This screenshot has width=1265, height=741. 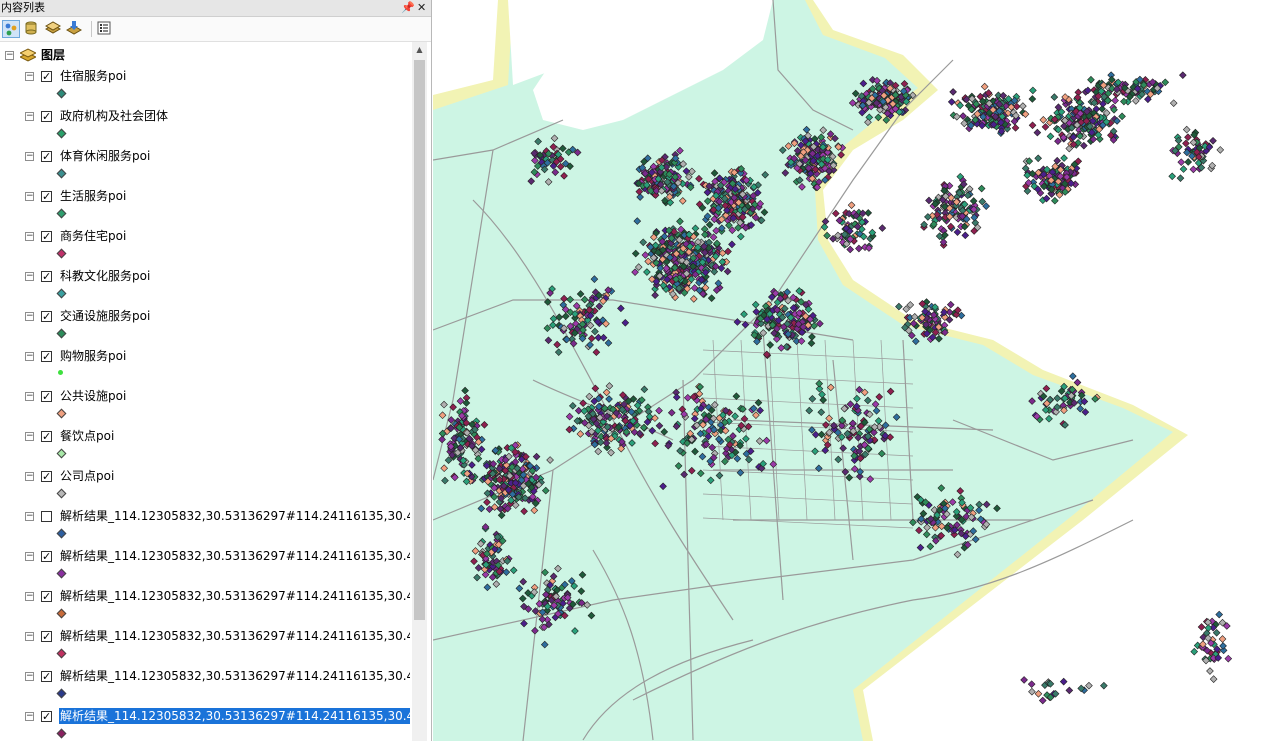 I want to click on list-by-drawing-order-icon, so click(x=11, y=29).